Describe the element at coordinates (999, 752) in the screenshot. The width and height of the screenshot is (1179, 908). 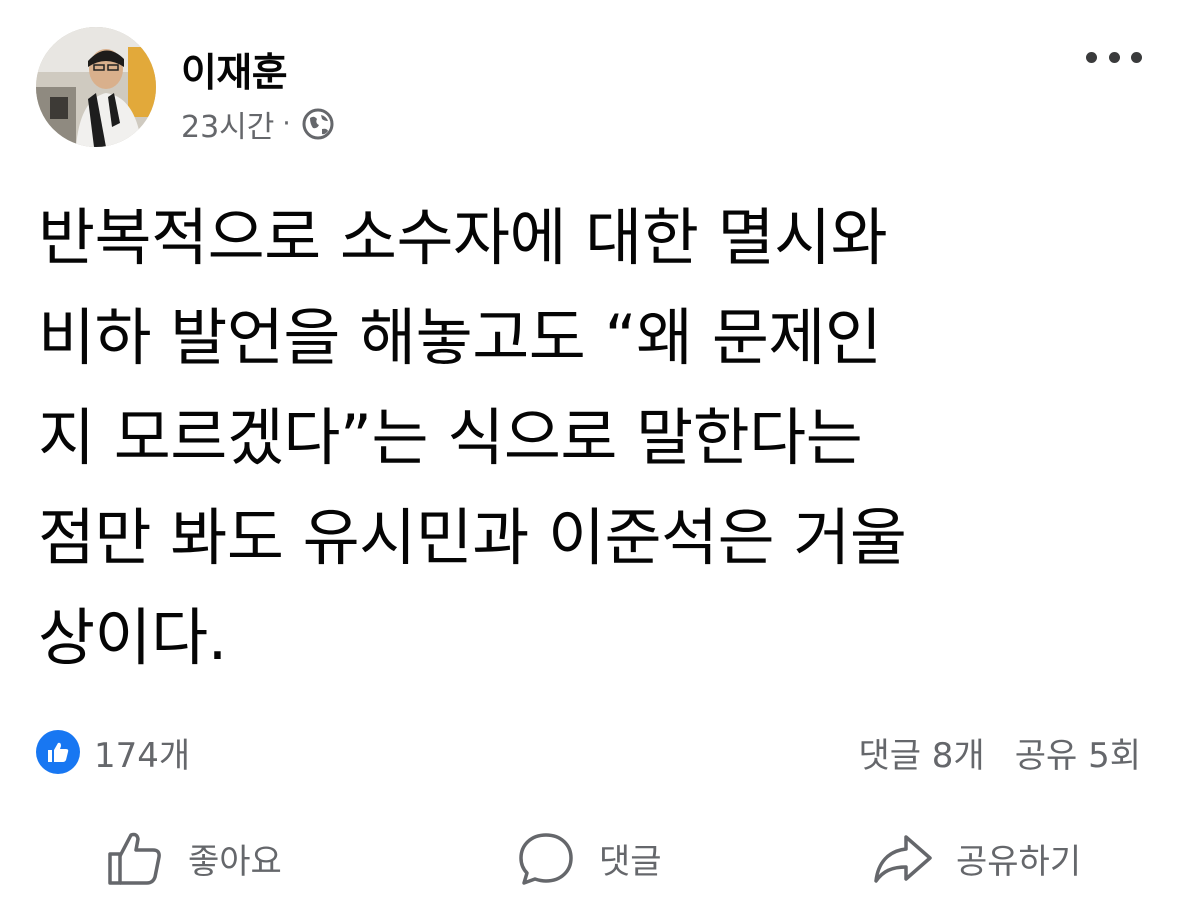
I see `engagement-counts: 댓글 8개 공유 5회` at that location.